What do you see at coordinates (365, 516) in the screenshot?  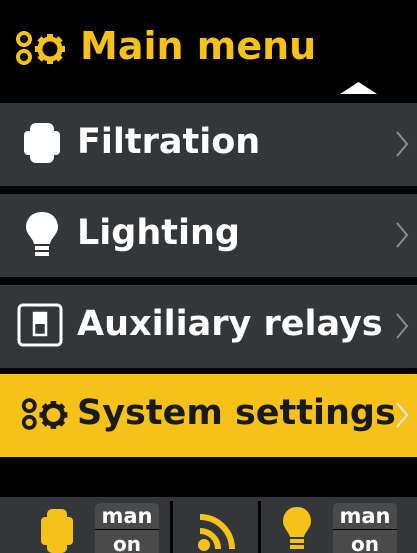 I see `lighting-mode: man` at bounding box center [365, 516].